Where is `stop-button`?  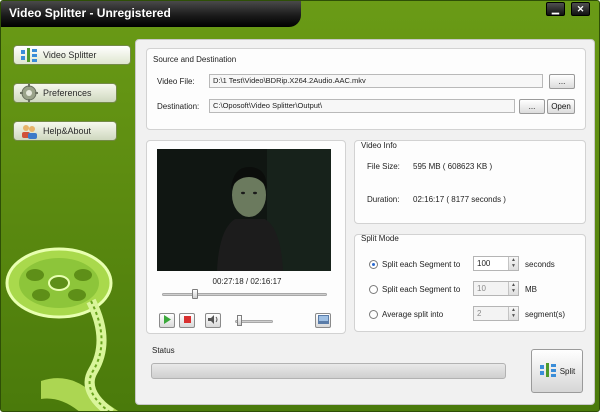 stop-button is located at coordinates (187, 320).